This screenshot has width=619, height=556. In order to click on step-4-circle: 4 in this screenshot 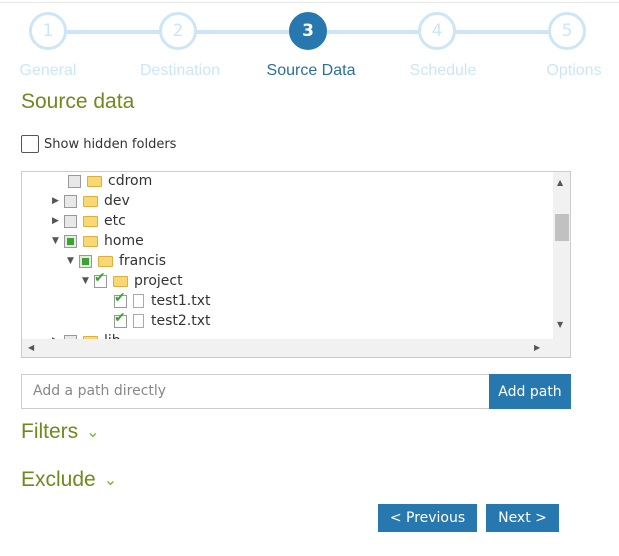, I will do `click(437, 31)`.